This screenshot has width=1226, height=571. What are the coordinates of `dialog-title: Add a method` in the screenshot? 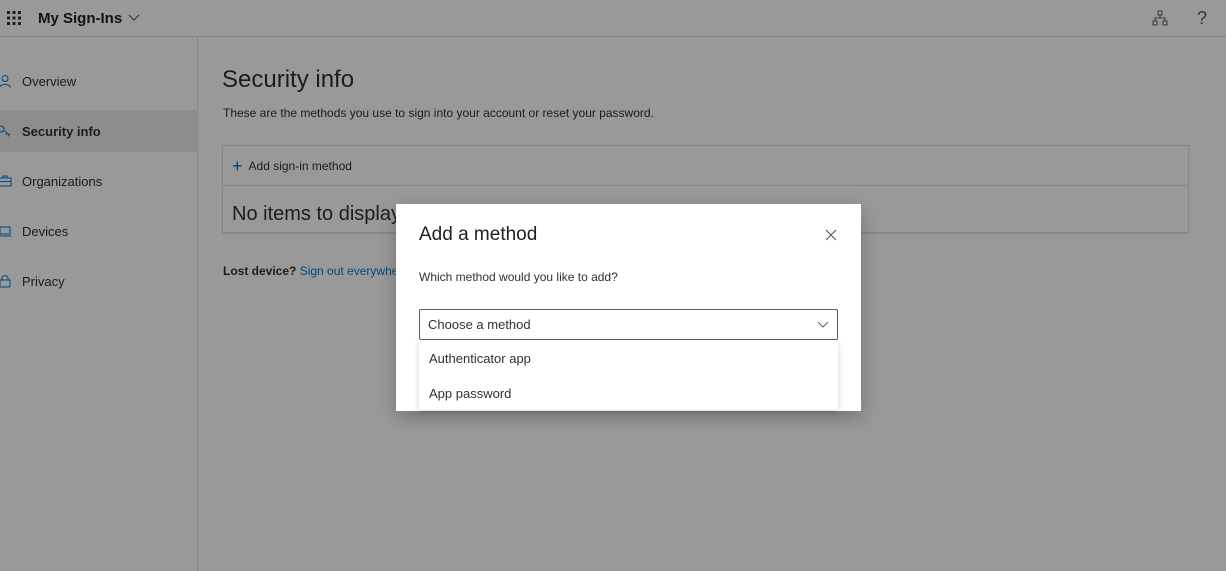 It's located at (478, 234).